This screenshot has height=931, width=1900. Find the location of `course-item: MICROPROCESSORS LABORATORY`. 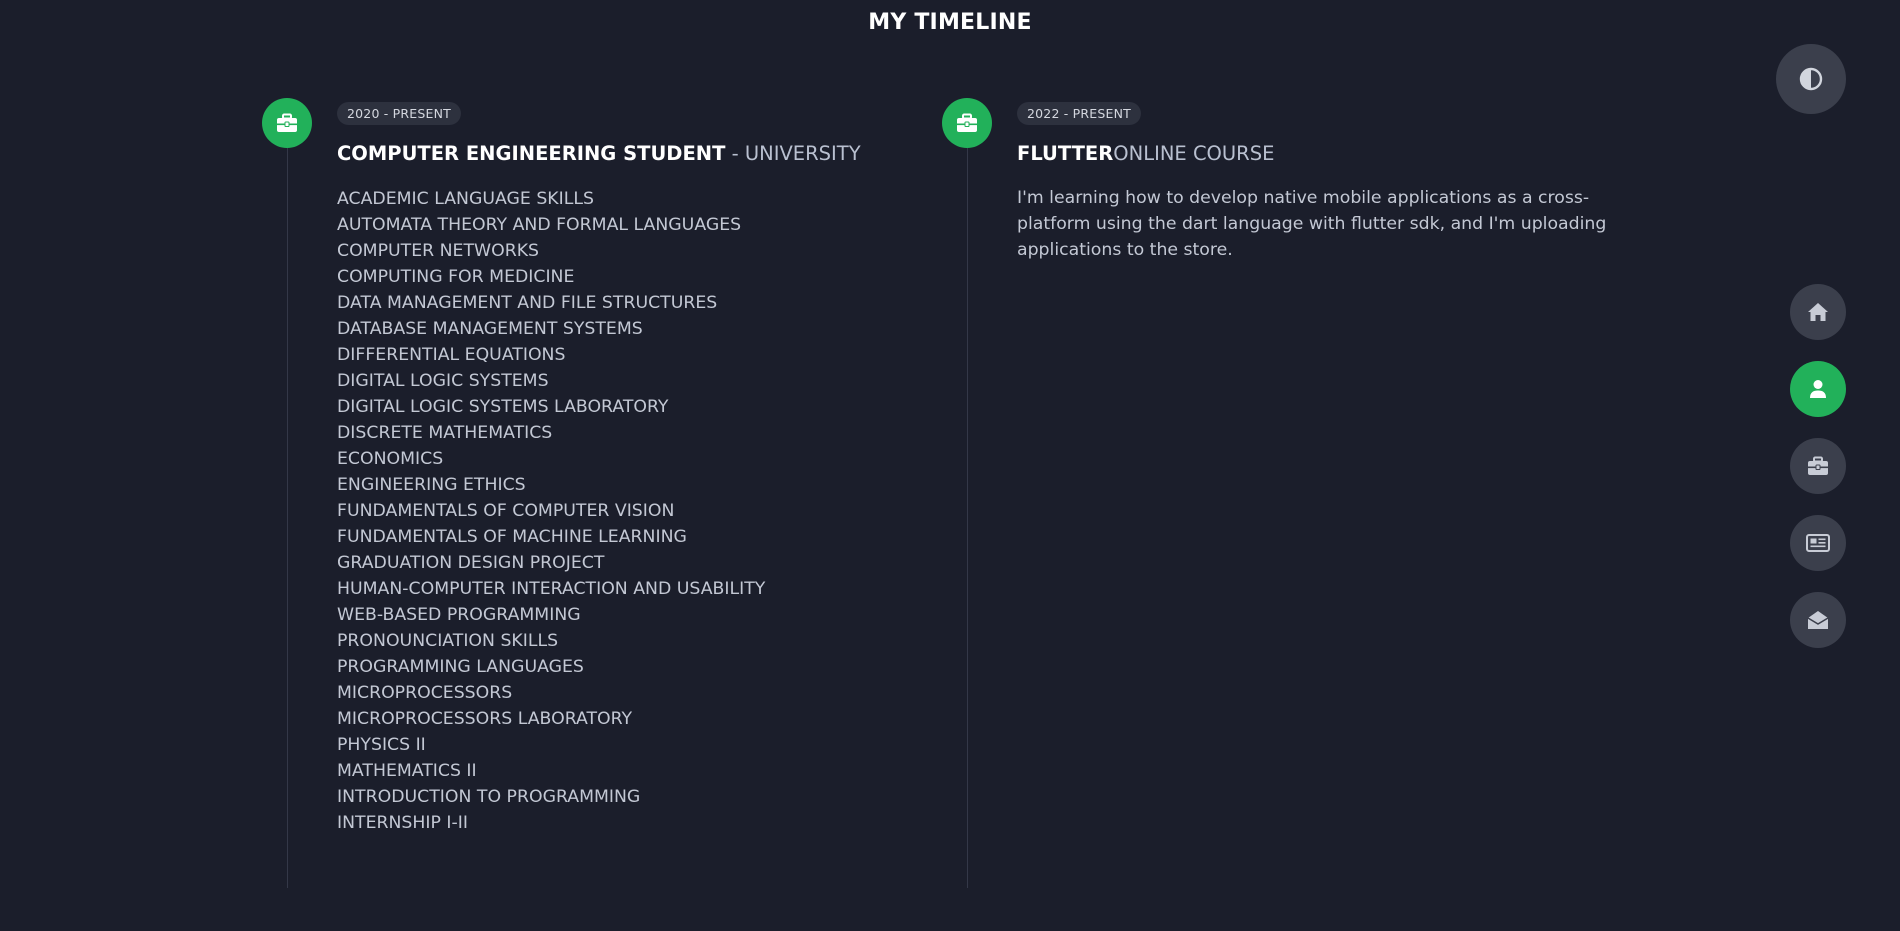

course-item: MICROPROCESSORS LABORATORY is located at coordinates (485, 719).